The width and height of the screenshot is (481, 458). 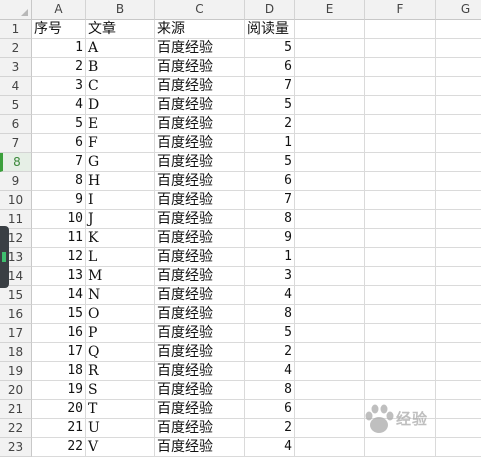 What do you see at coordinates (270, 29) in the screenshot?
I see `cell-d1: 阅读量` at bounding box center [270, 29].